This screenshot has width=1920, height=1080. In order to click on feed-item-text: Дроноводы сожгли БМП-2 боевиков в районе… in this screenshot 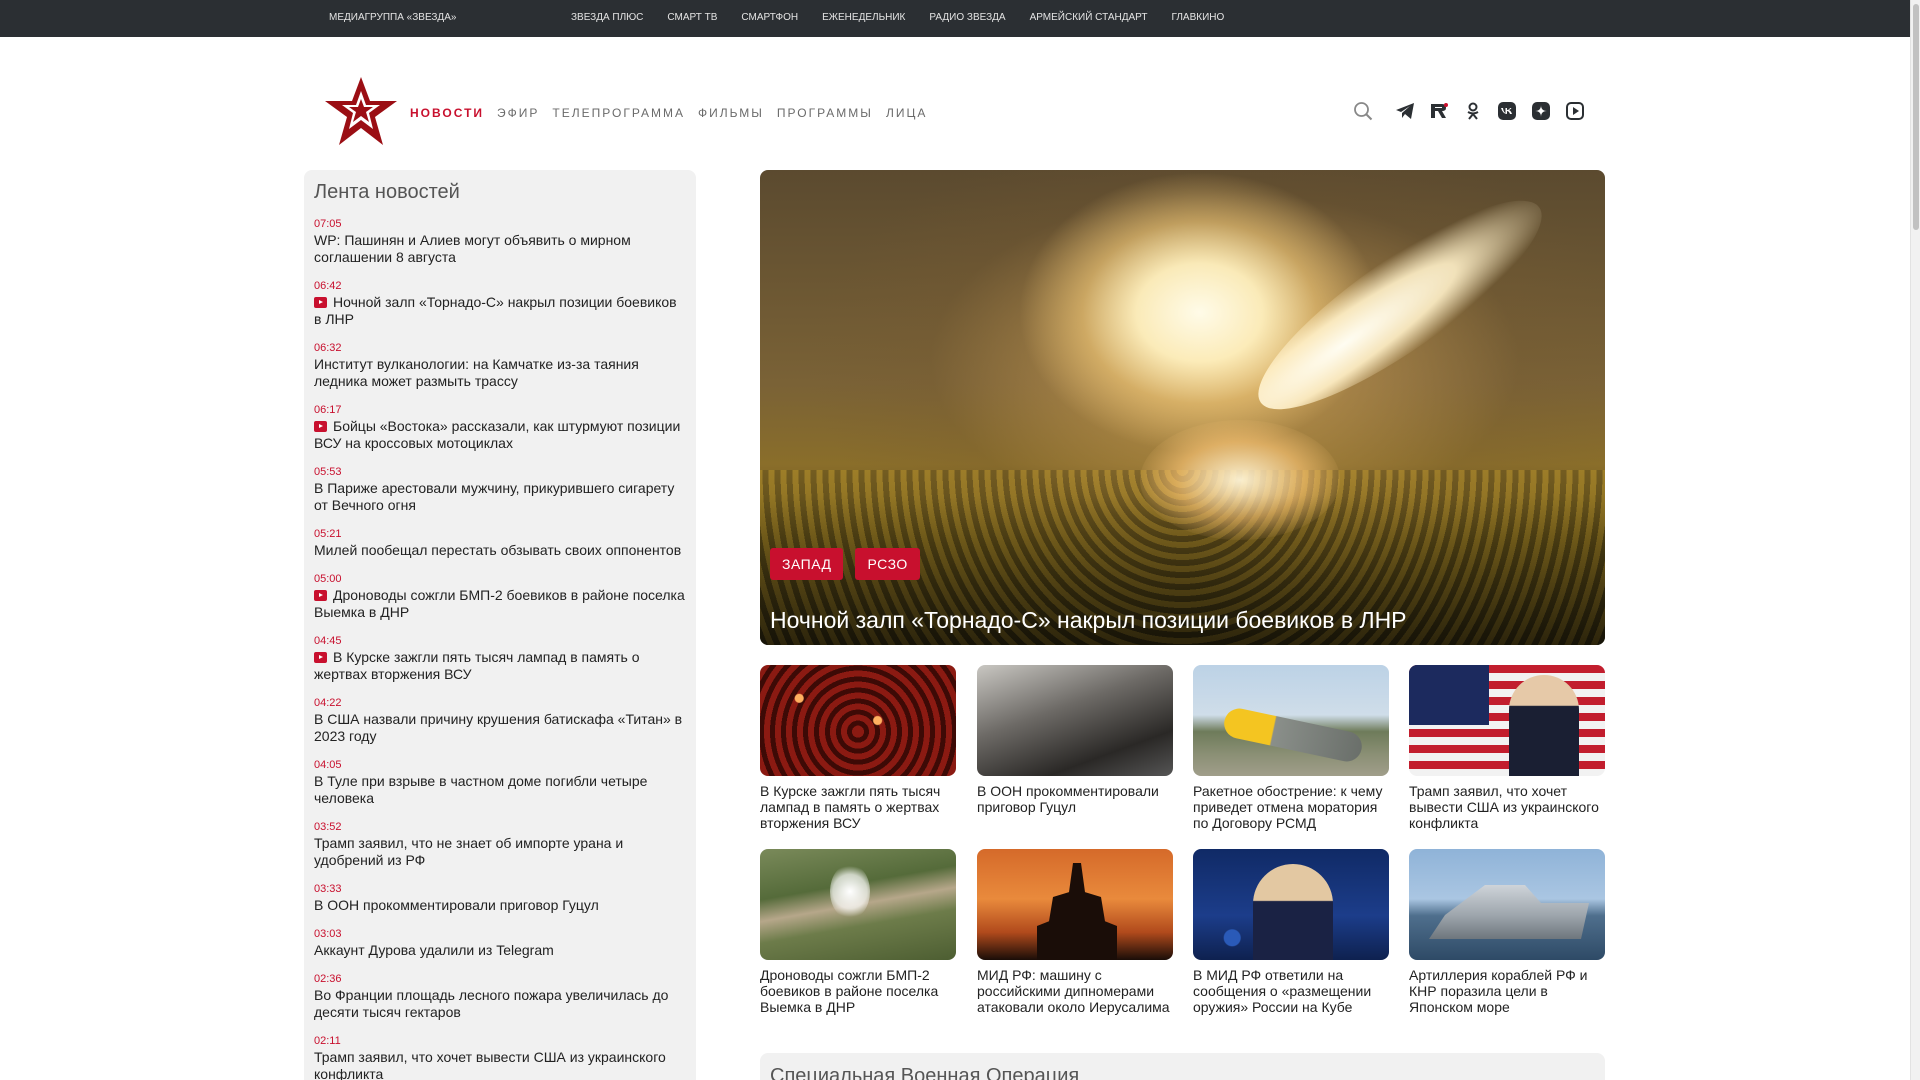, I will do `click(499, 603)`.